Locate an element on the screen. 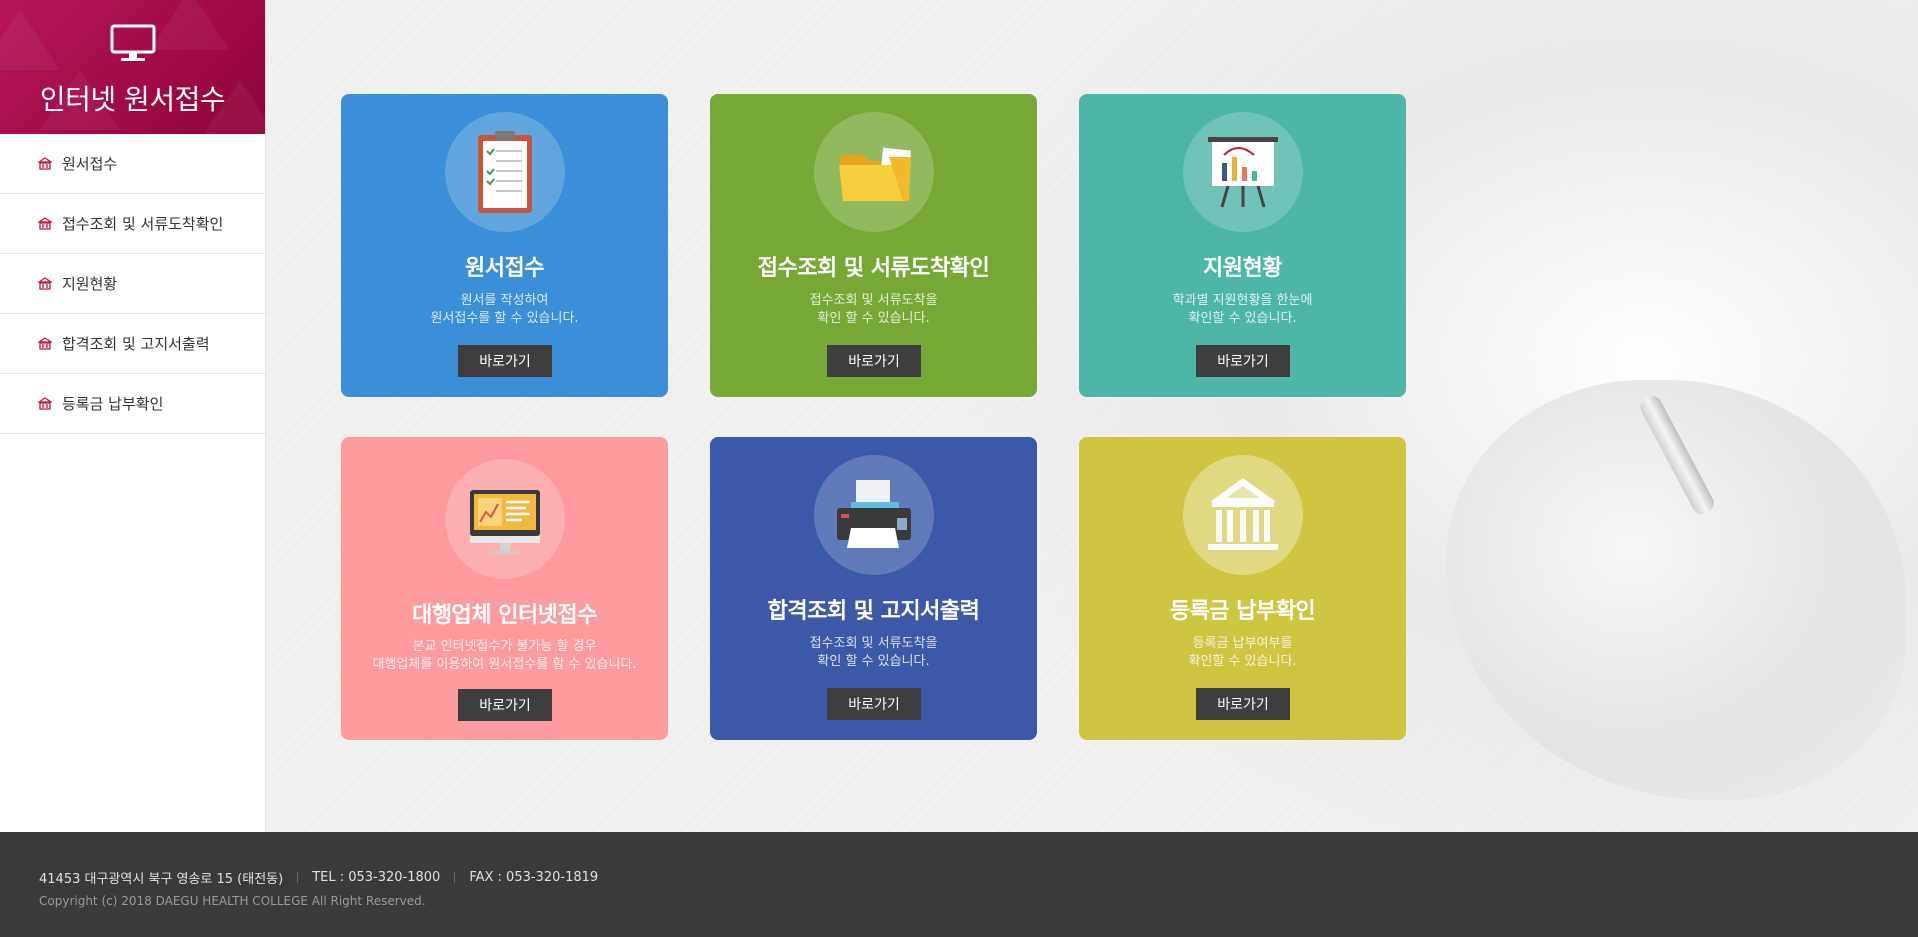 The image size is (1918, 937). card-title: 등록금 납부확인 is located at coordinates (1242, 611).